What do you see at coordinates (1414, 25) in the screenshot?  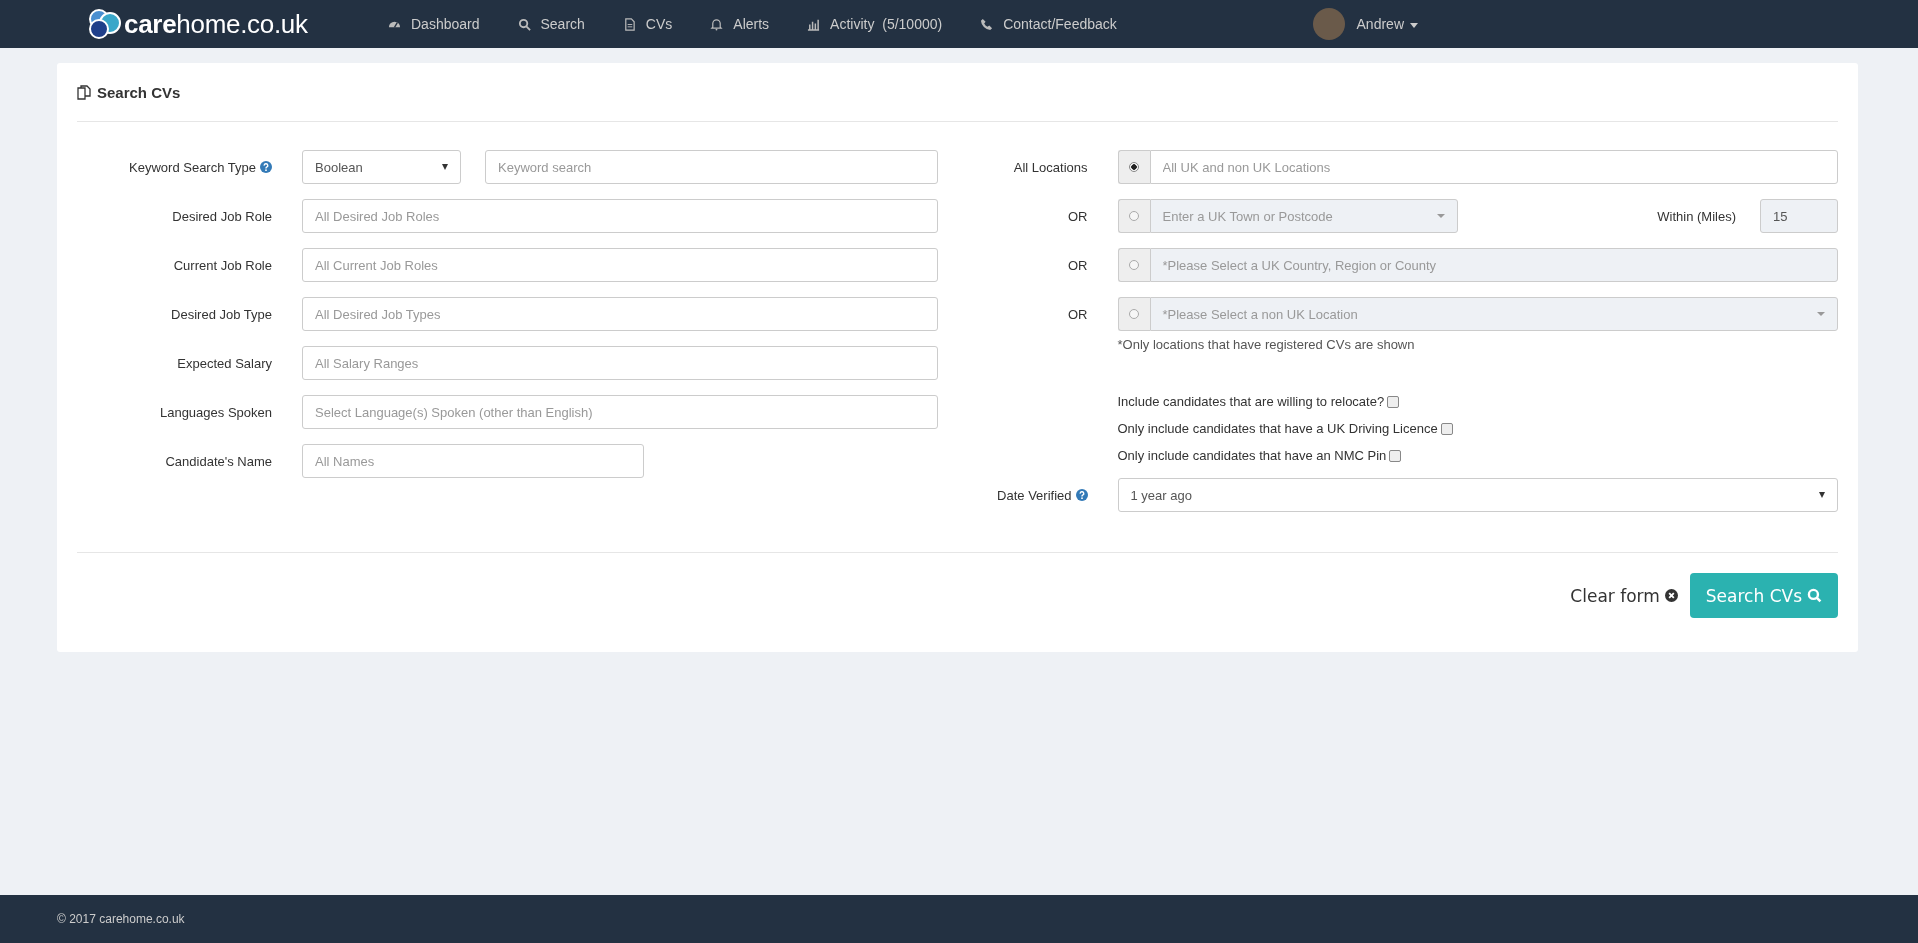 I see `caret-icon` at bounding box center [1414, 25].